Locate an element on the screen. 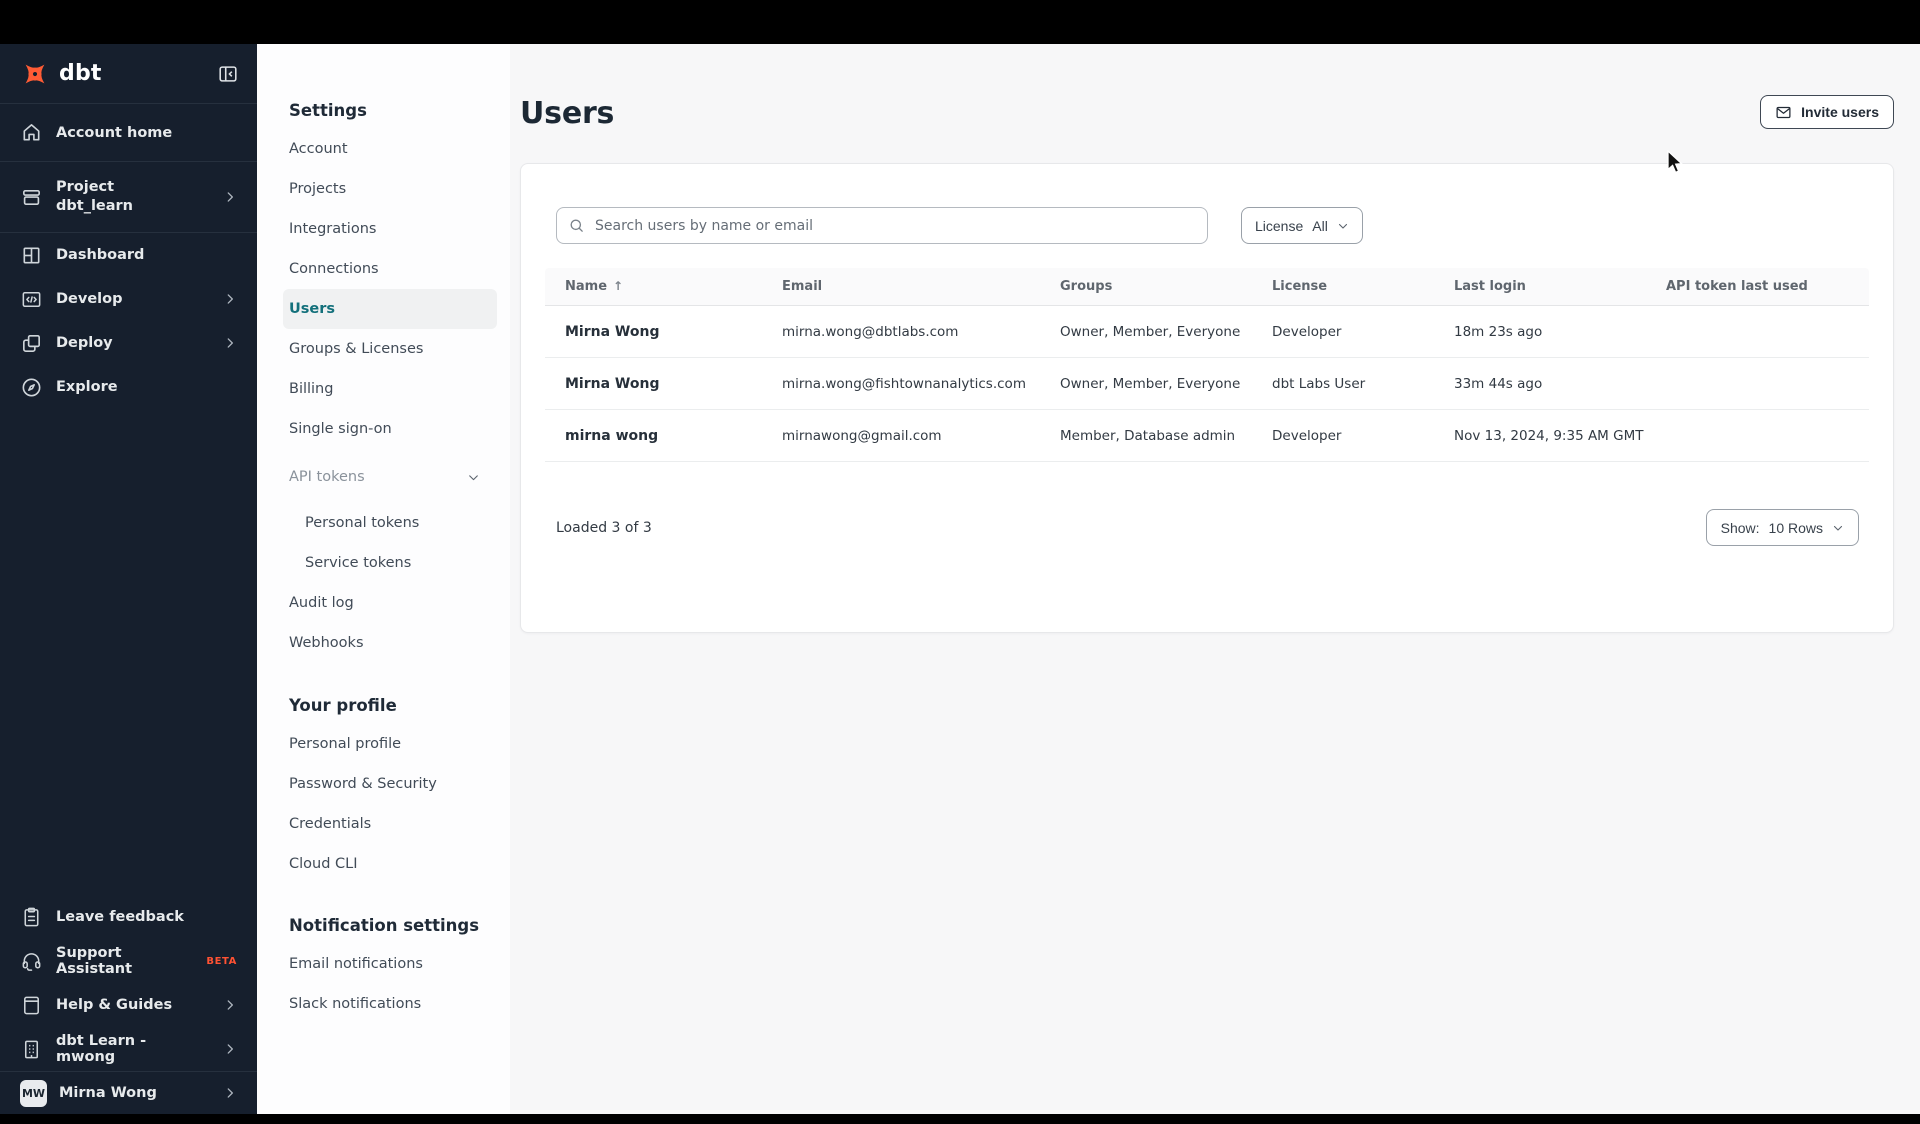 The image size is (1920, 1124). cell-last-login: Nov 13, 2024, 9:35 AM GMT is located at coordinates (1549, 435).